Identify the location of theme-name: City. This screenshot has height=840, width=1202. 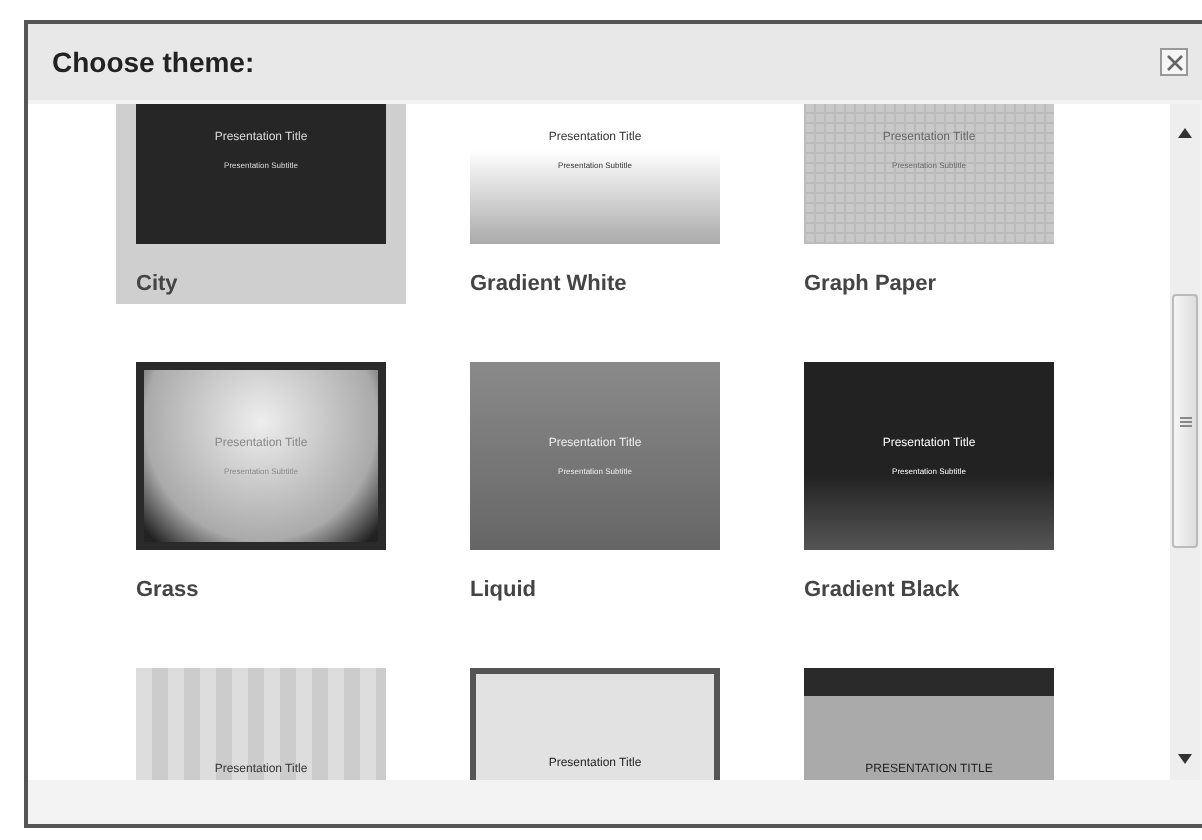
(158, 284).